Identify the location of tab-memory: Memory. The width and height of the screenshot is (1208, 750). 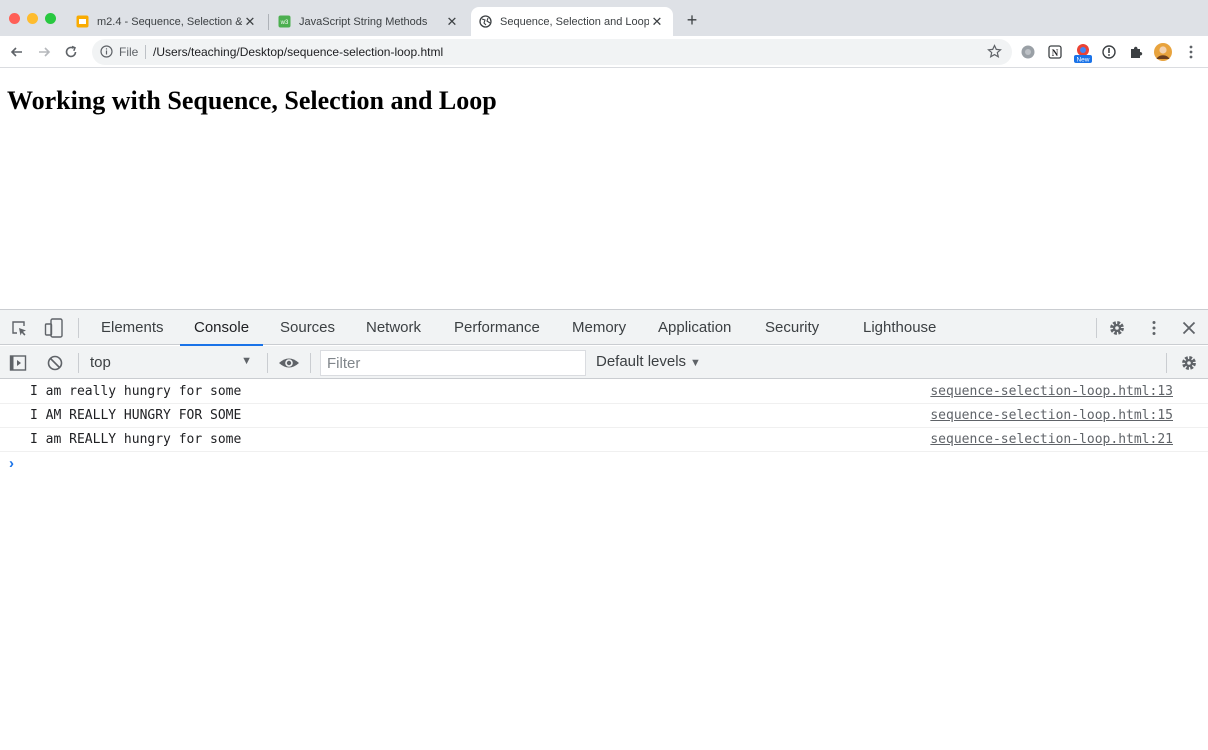
(599, 327).